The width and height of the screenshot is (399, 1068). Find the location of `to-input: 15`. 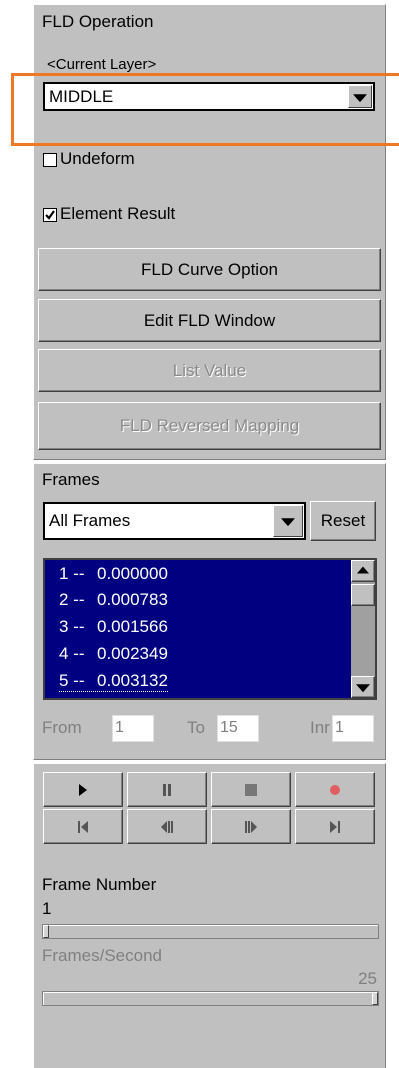

to-input: 15 is located at coordinates (238, 728).